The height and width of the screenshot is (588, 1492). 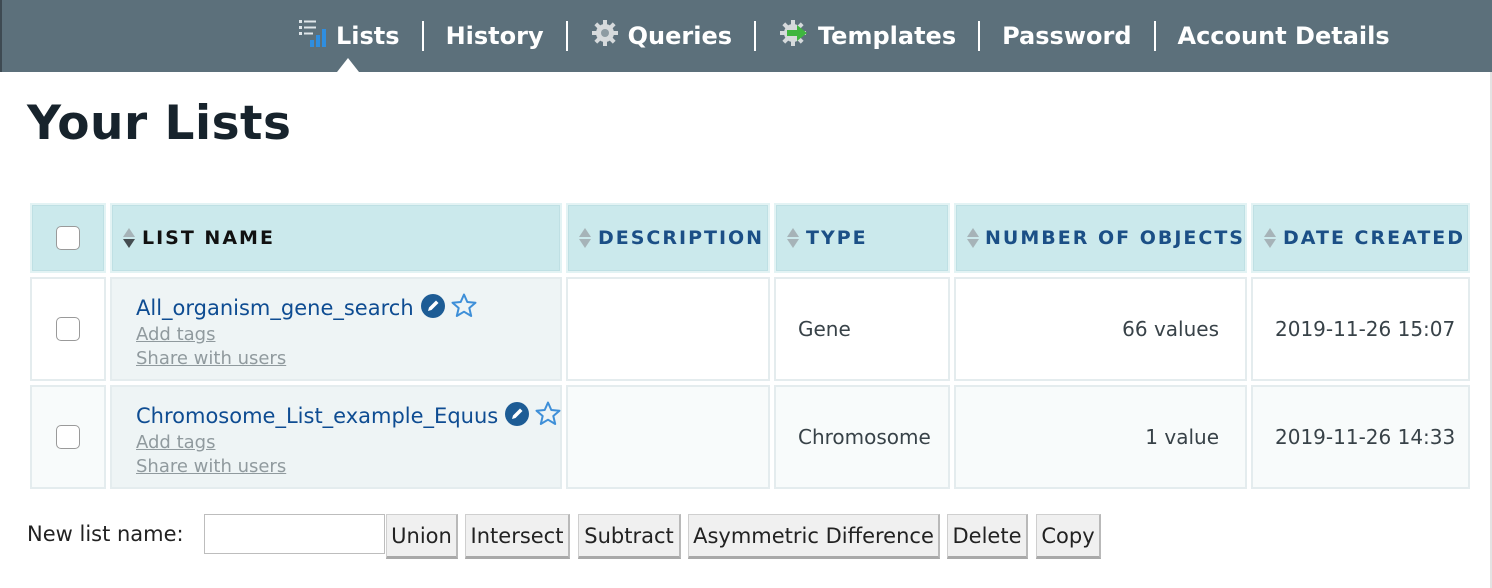 I want to click on header-type-label: TYPE, so click(x=837, y=238).